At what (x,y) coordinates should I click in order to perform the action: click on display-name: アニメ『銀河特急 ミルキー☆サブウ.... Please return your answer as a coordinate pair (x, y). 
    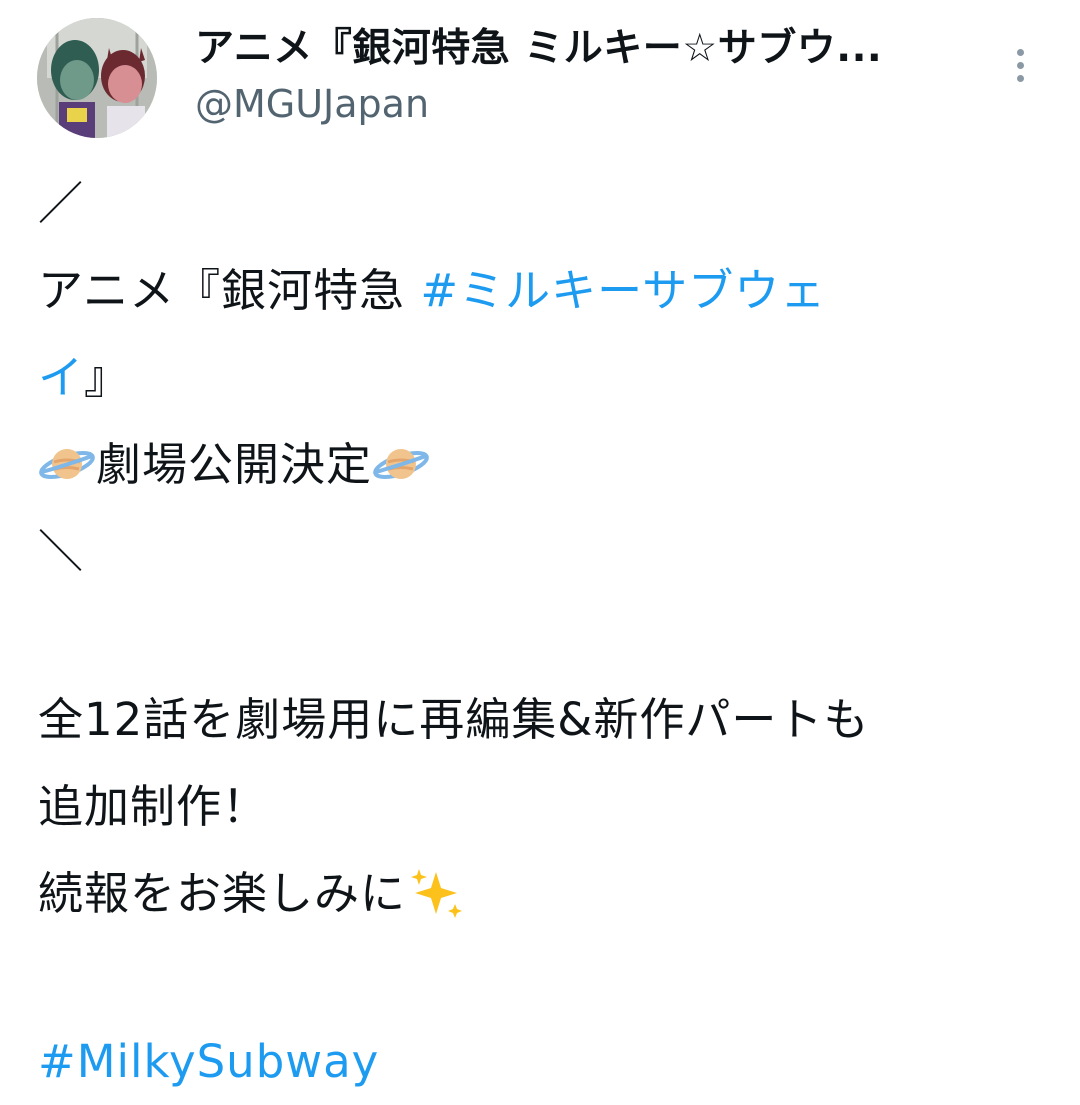
    Looking at the image, I should click on (590, 49).